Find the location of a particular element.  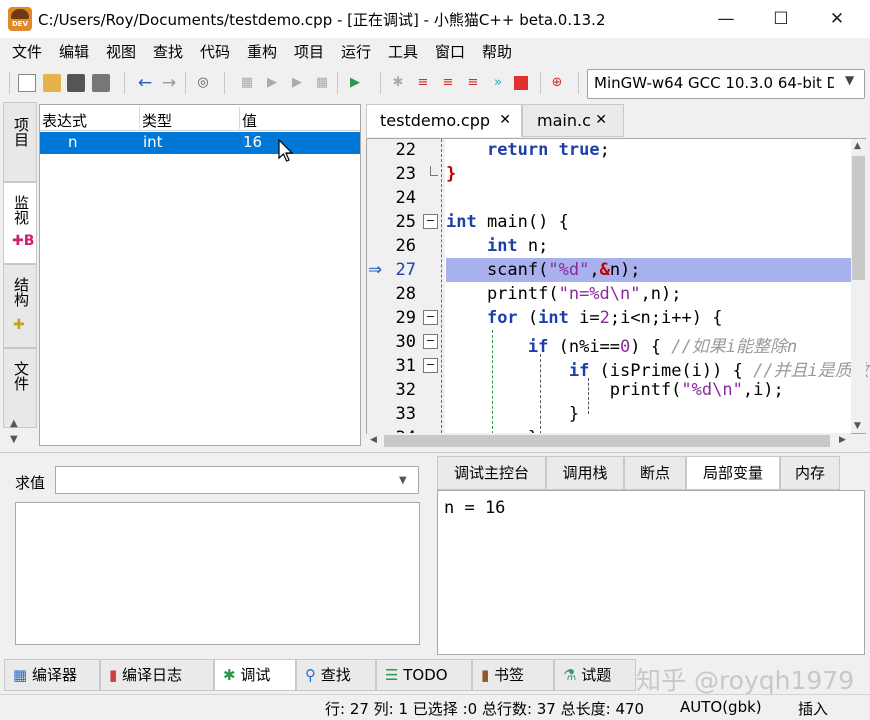

code-line: scanf("%d",&n); is located at coordinates (543, 270).